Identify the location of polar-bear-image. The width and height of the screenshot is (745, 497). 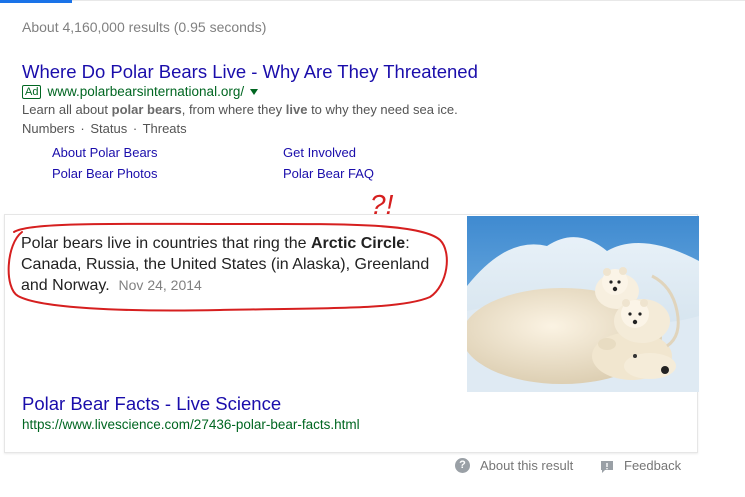
(583, 304).